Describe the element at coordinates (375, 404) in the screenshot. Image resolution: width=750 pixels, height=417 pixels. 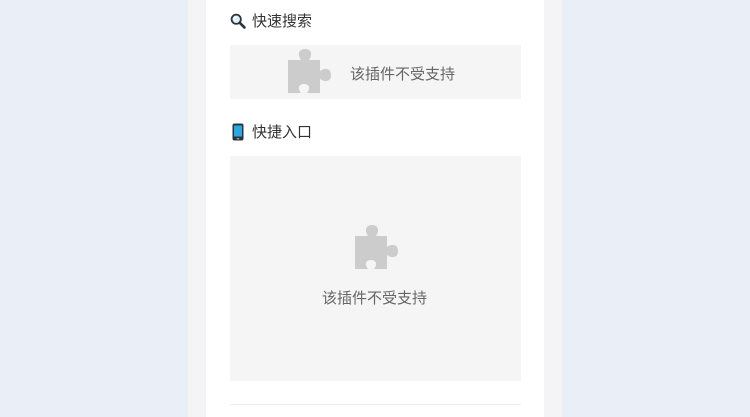
I see `section-divider` at that location.